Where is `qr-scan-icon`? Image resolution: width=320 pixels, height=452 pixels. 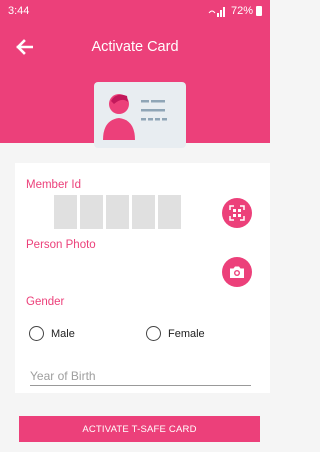
qr-scan-icon is located at coordinates (237, 213).